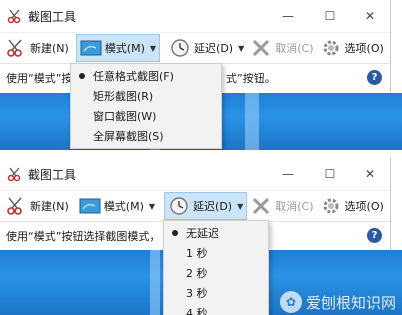 Image resolution: width=402 pixels, height=315 pixels. I want to click on menu-item-freeform: 任意格式截图(F), so click(146, 76).